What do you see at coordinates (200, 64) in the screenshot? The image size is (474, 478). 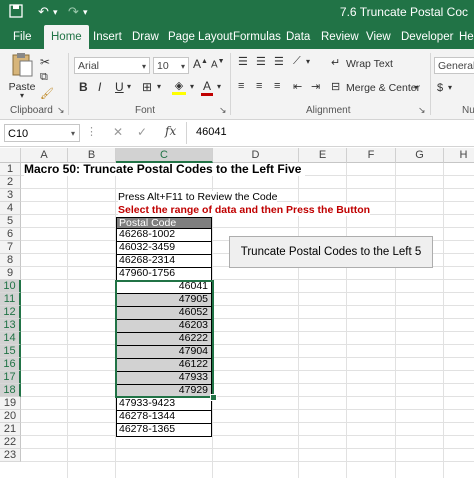 I see `increase-font-icon: A▲` at bounding box center [200, 64].